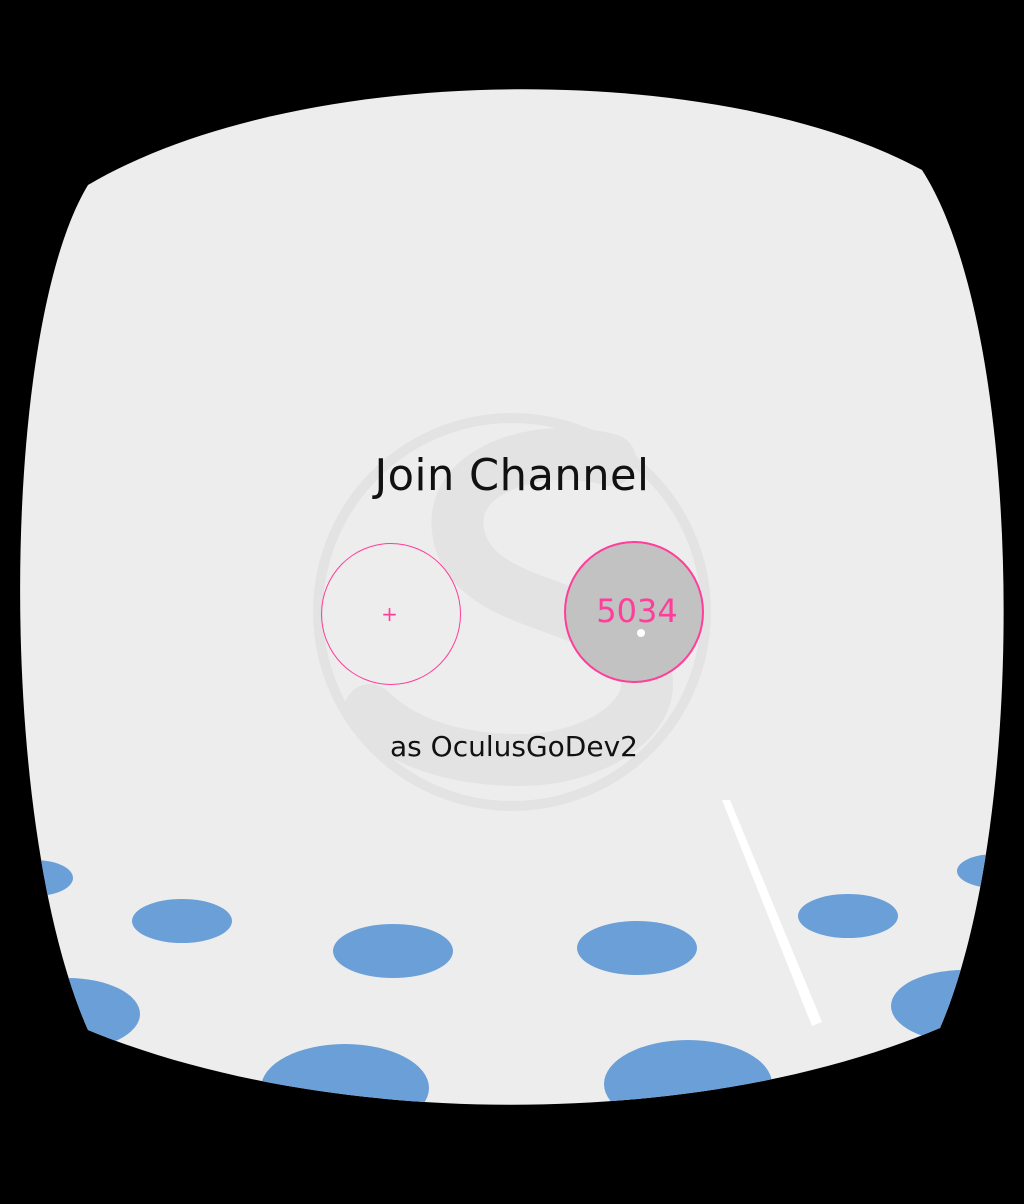  What do you see at coordinates (512, 475) in the screenshot?
I see `page-title: Join Channel` at bounding box center [512, 475].